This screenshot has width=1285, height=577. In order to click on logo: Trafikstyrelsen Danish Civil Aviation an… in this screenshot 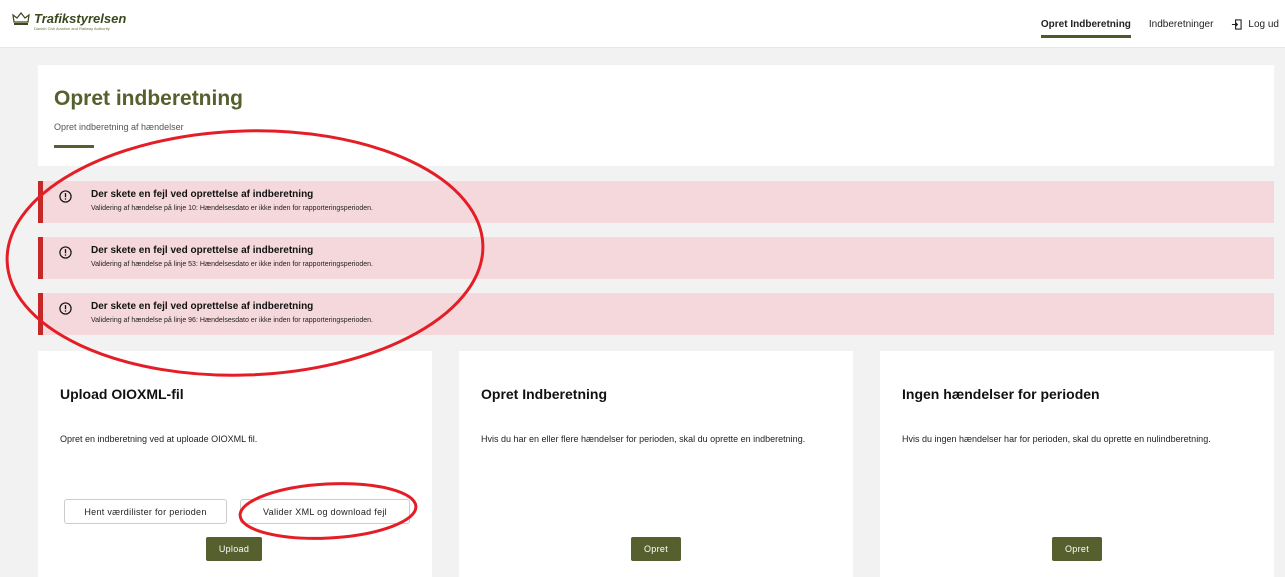, I will do `click(69, 22)`.